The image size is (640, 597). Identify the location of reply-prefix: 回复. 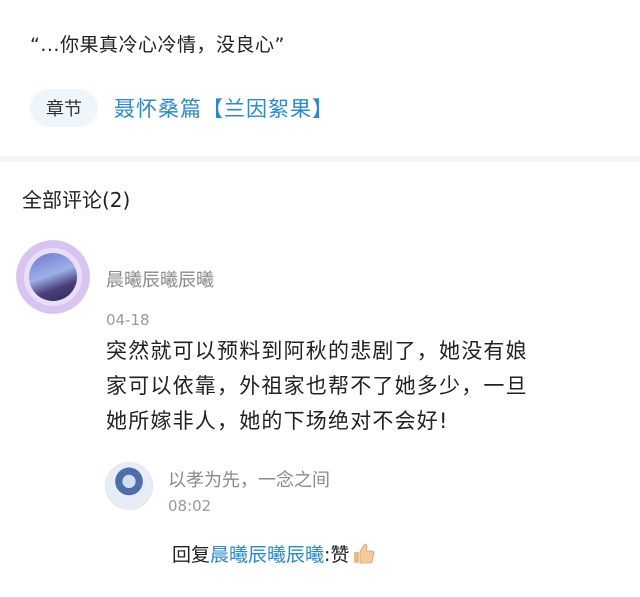
(191, 555).